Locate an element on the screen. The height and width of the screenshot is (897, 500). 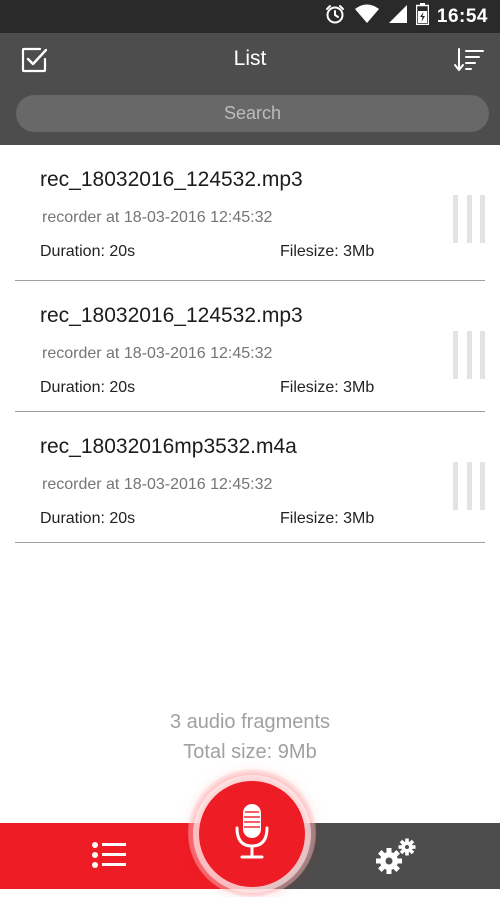
total-size: Total size: 9Mb is located at coordinates (250, 752).